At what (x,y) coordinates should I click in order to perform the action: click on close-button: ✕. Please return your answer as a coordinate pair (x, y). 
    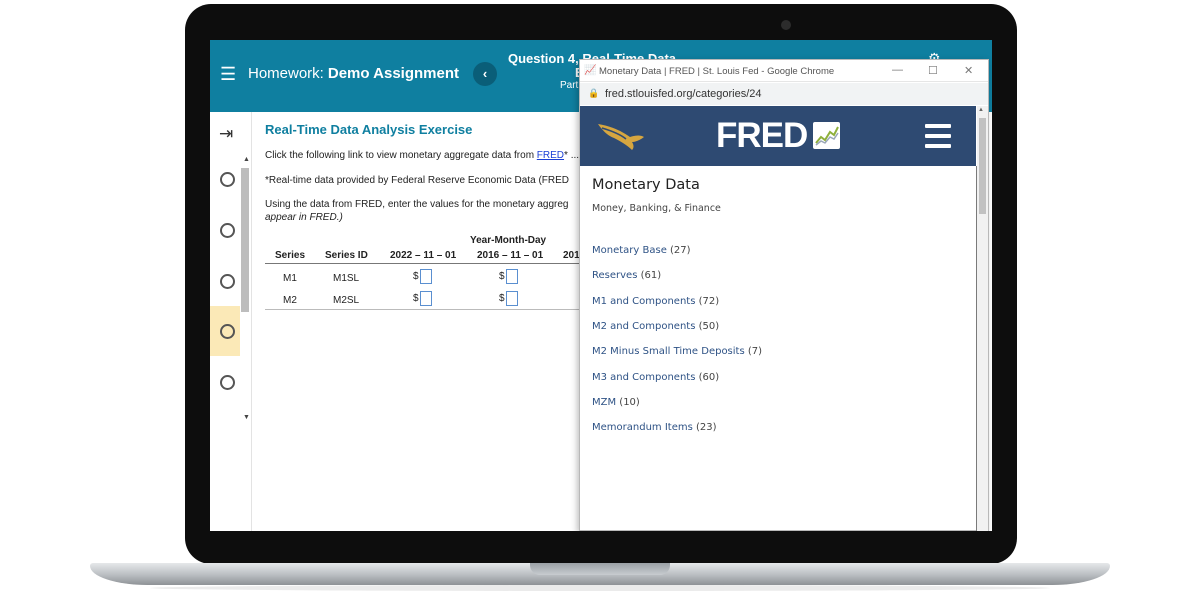
    Looking at the image, I should click on (968, 70).